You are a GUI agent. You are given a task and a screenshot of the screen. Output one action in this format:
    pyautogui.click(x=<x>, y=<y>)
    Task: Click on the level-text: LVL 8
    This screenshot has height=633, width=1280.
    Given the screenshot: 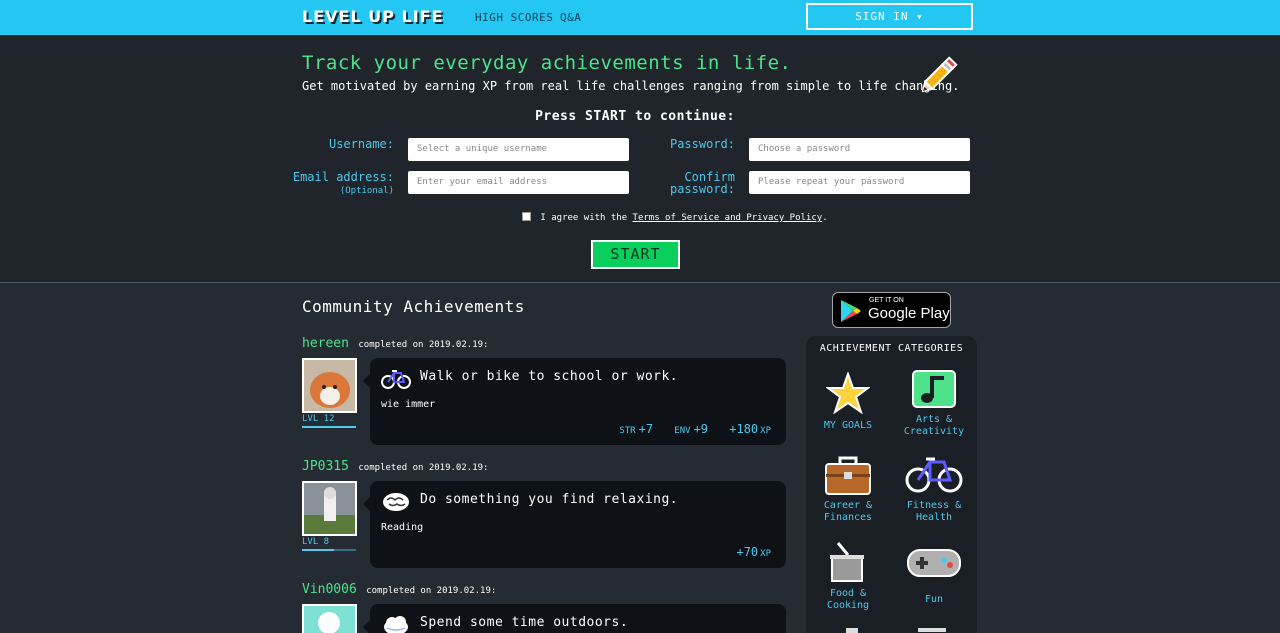 What is the action you would take?
    pyautogui.click(x=316, y=542)
    